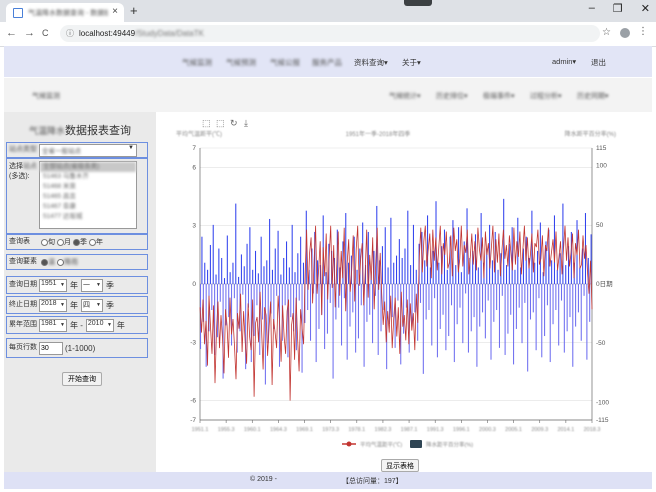 This screenshot has width=656, height=492. Describe the element at coordinates (234, 123) in the screenshot. I see `toolbox-icon-2: ↻` at that location.